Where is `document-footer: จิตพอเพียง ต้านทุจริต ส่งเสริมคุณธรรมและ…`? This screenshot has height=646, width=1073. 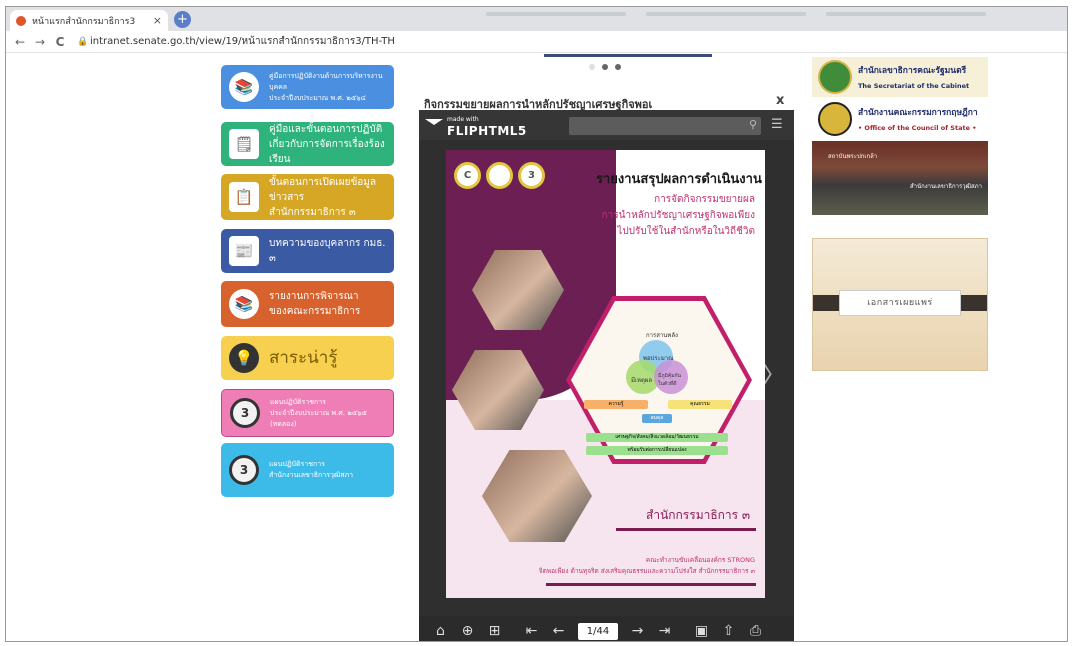
document-footer: จิตพอเพียง ต้านทุจริต ส่งเสริมคุณธรรมและ… is located at coordinates (646, 571).